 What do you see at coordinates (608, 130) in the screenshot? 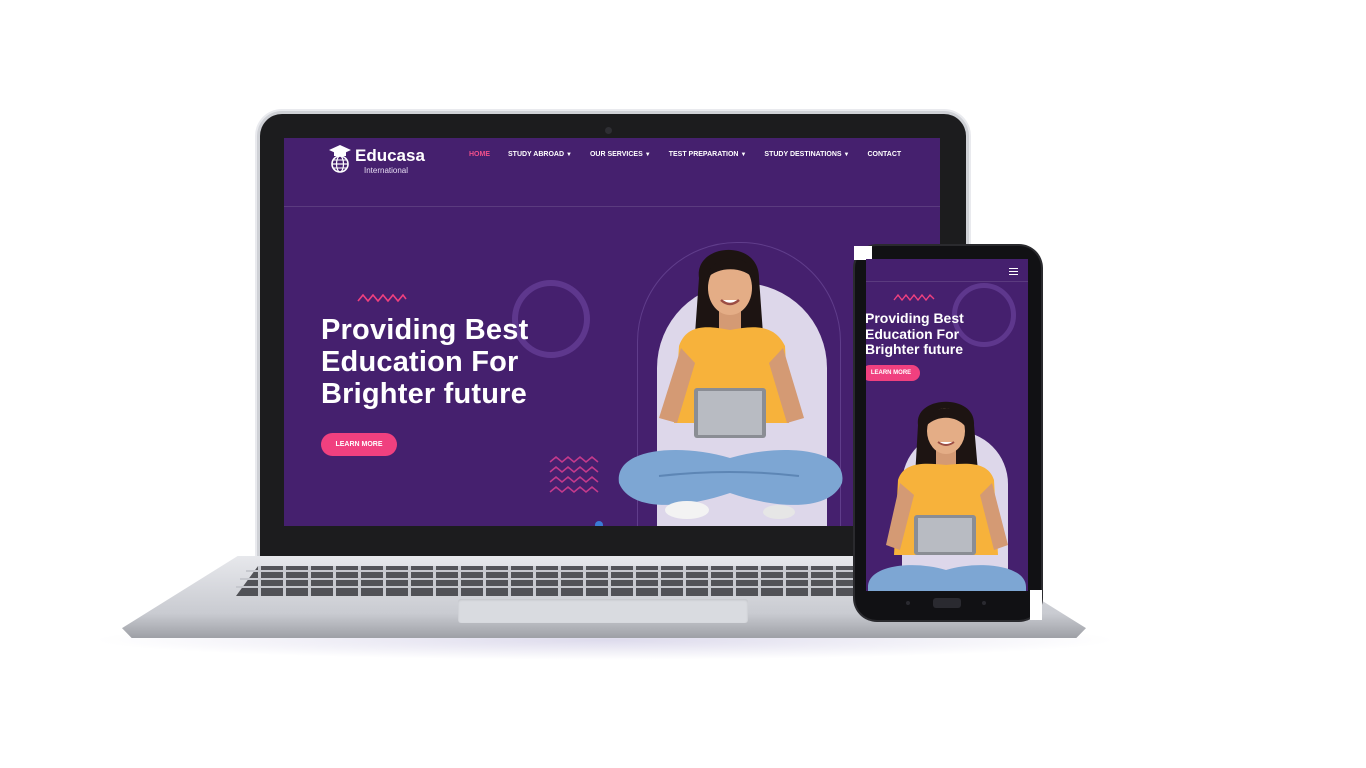
I see `webcam` at bounding box center [608, 130].